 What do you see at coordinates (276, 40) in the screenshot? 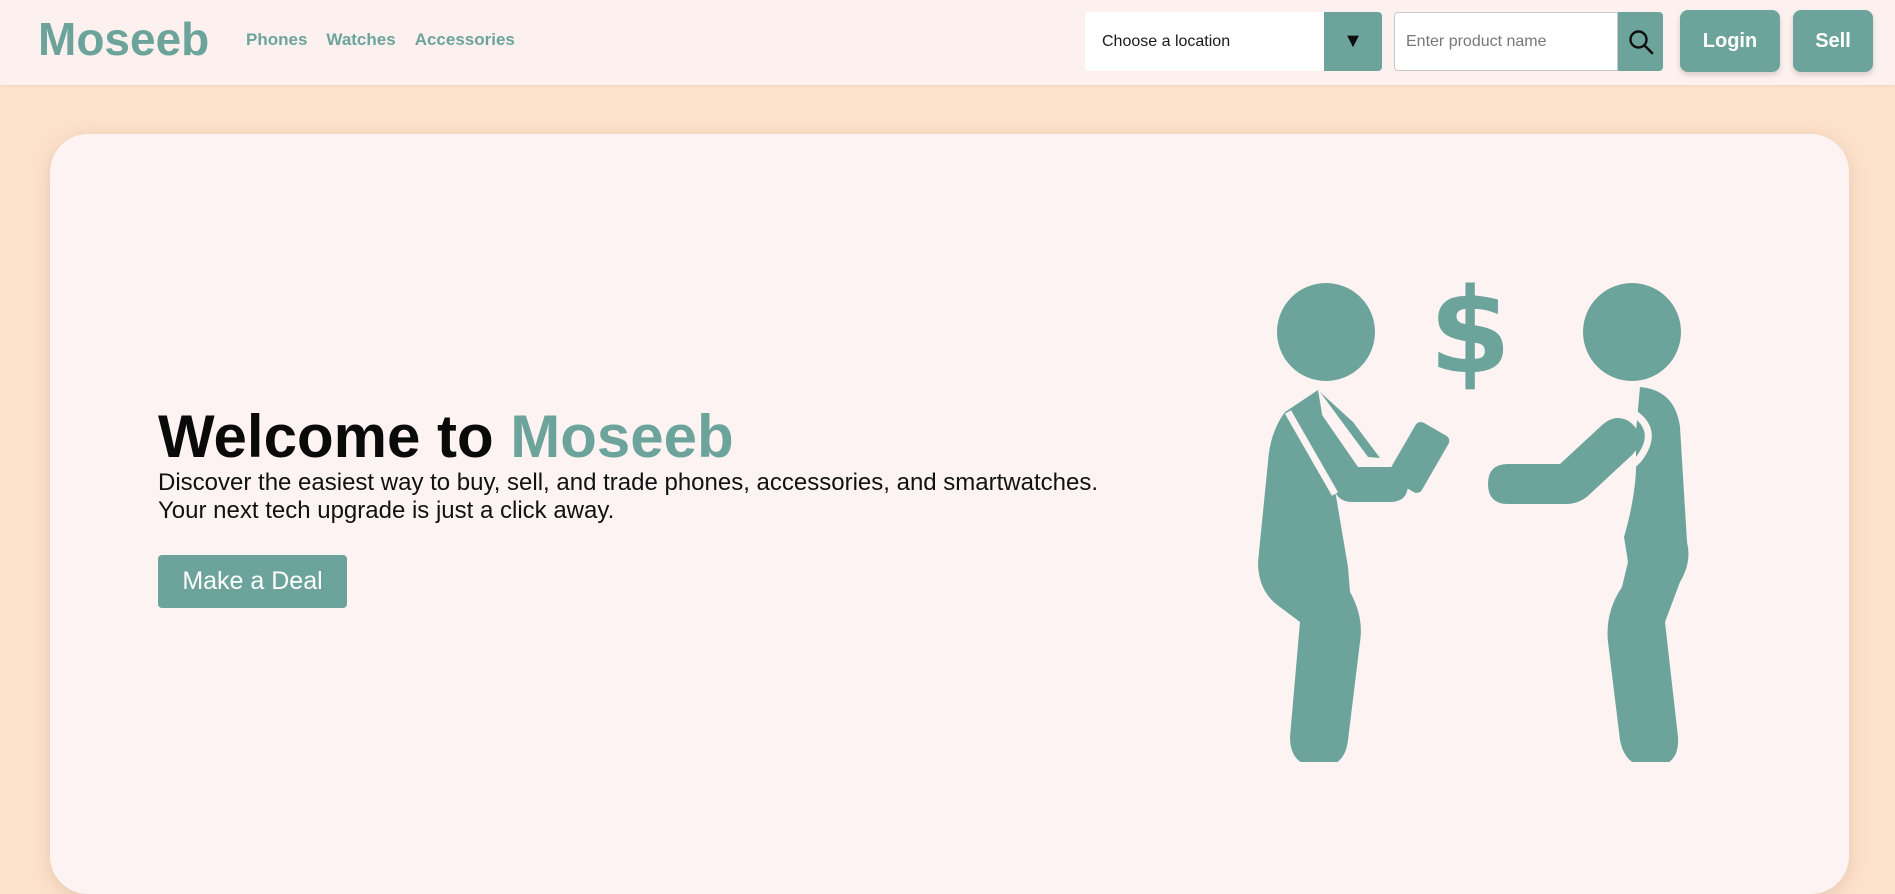
I see `nav-phones: Phones` at bounding box center [276, 40].